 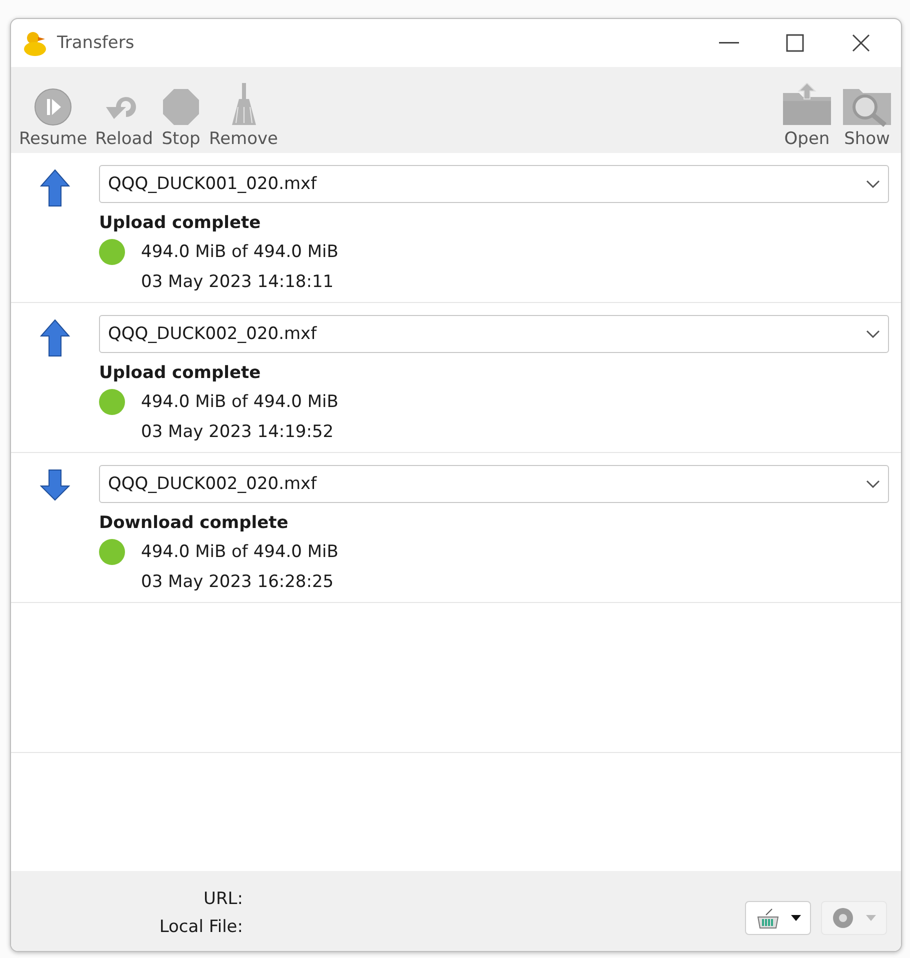 What do you see at coordinates (807, 105) in the screenshot?
I see `folder-icon` at bounding box center [807, 105].